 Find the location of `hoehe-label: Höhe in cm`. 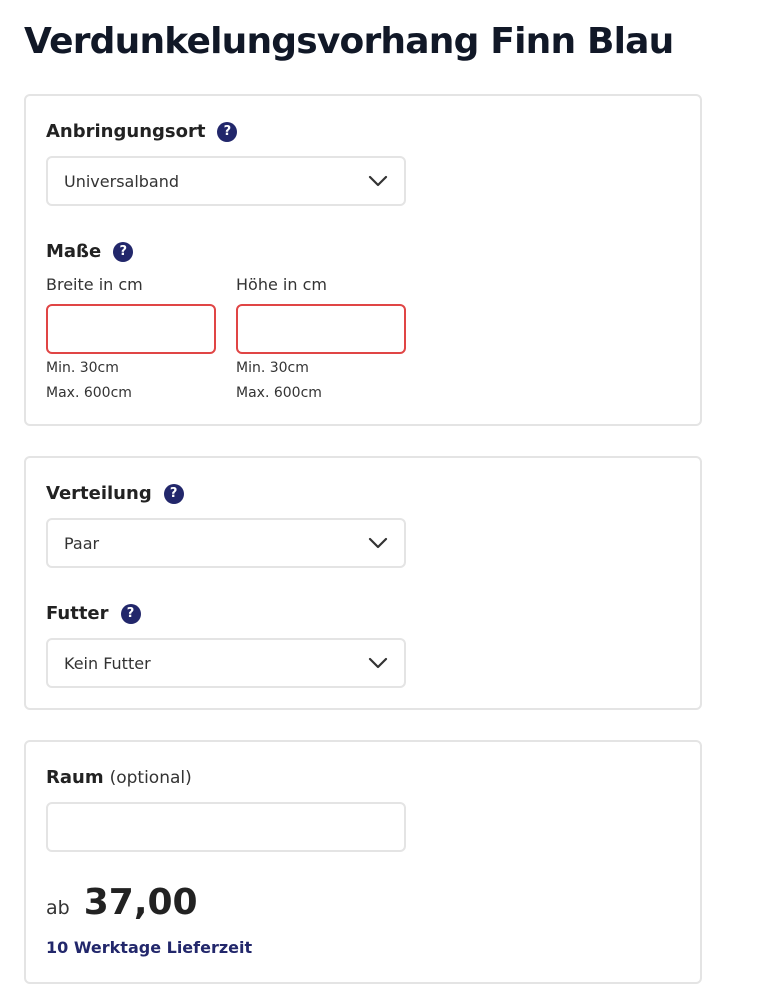

hoehe-label: Höhe in cm is located at coordinates (281, 284).